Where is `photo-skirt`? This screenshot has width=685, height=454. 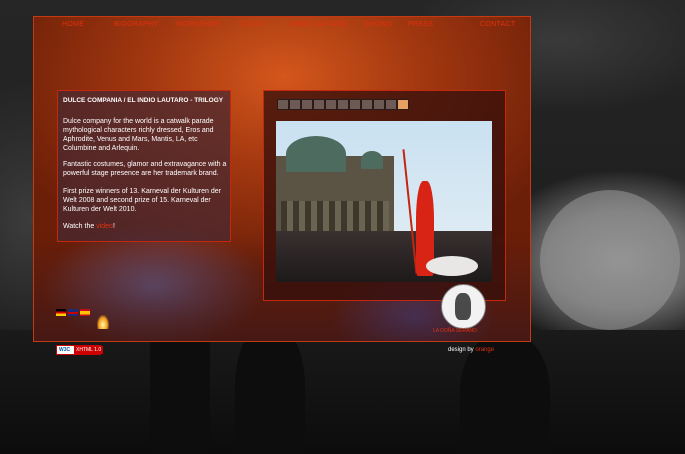 photo-skirt is located at coordinates (452, 266).